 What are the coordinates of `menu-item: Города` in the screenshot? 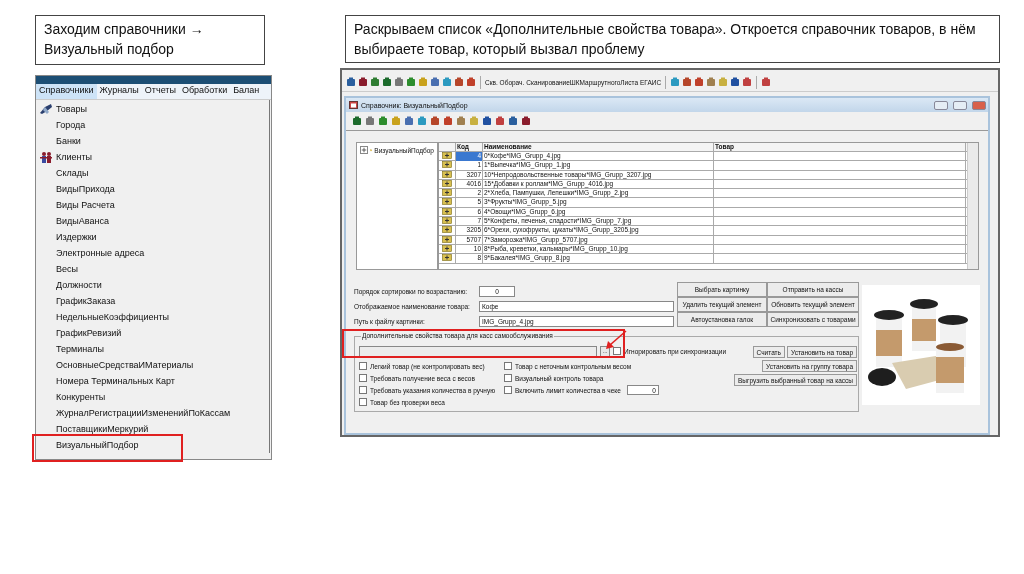 It's located at (71, 125).